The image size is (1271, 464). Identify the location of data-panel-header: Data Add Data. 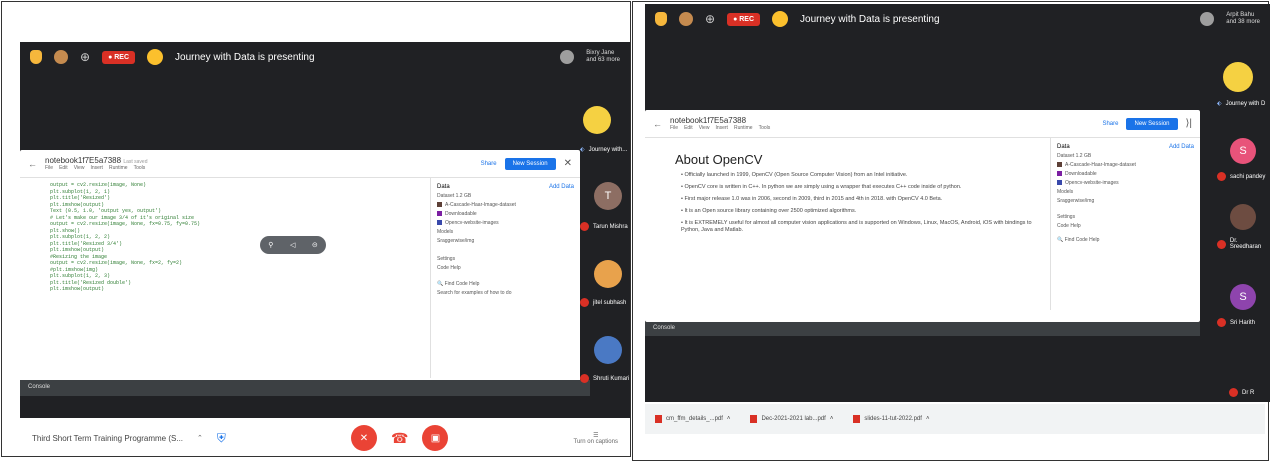
(1125, 147).